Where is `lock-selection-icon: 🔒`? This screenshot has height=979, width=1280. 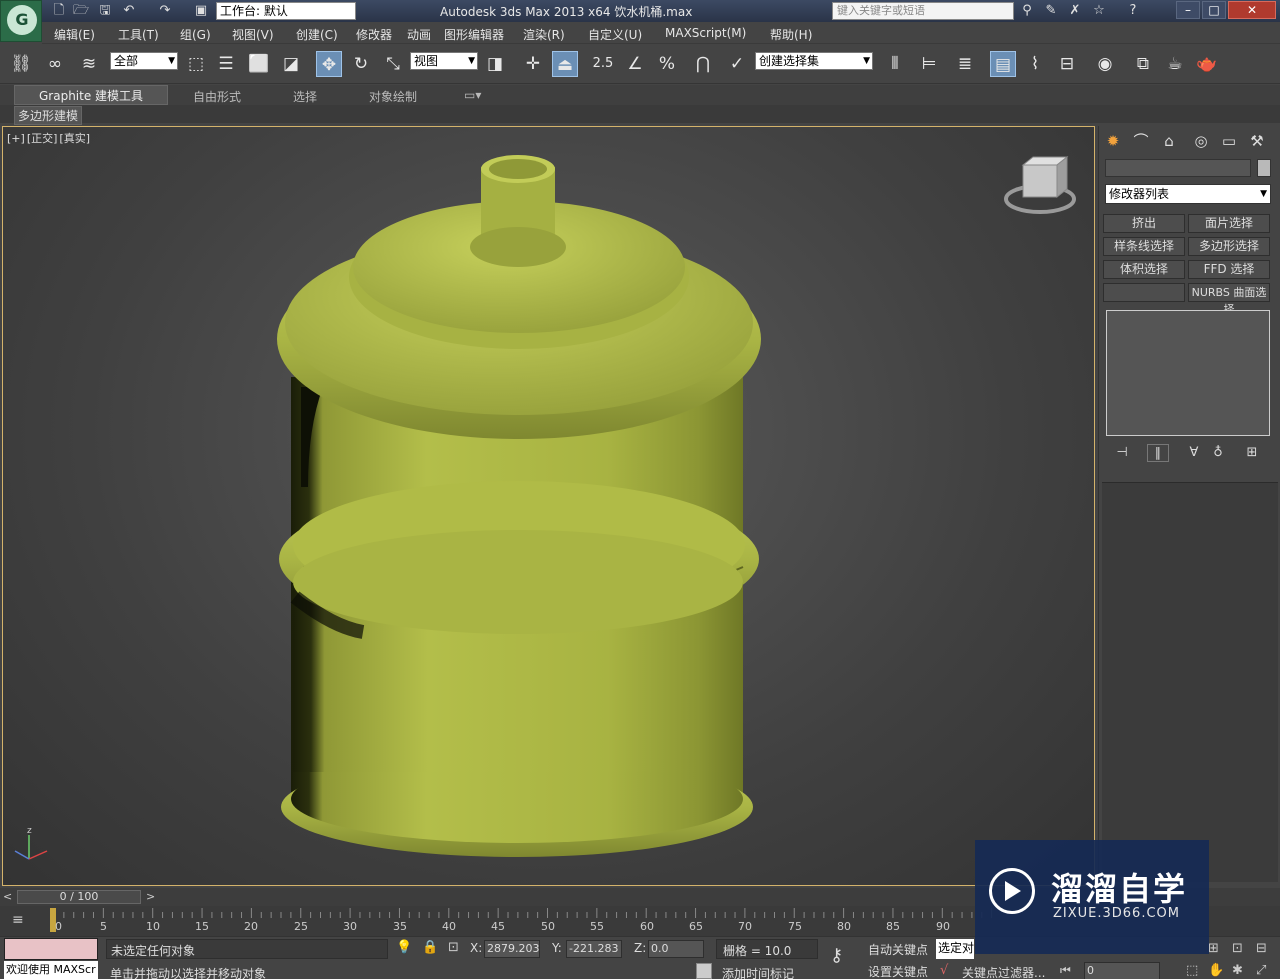
lock-selection-icon: 🔒 is located at coordinates (430, 947).